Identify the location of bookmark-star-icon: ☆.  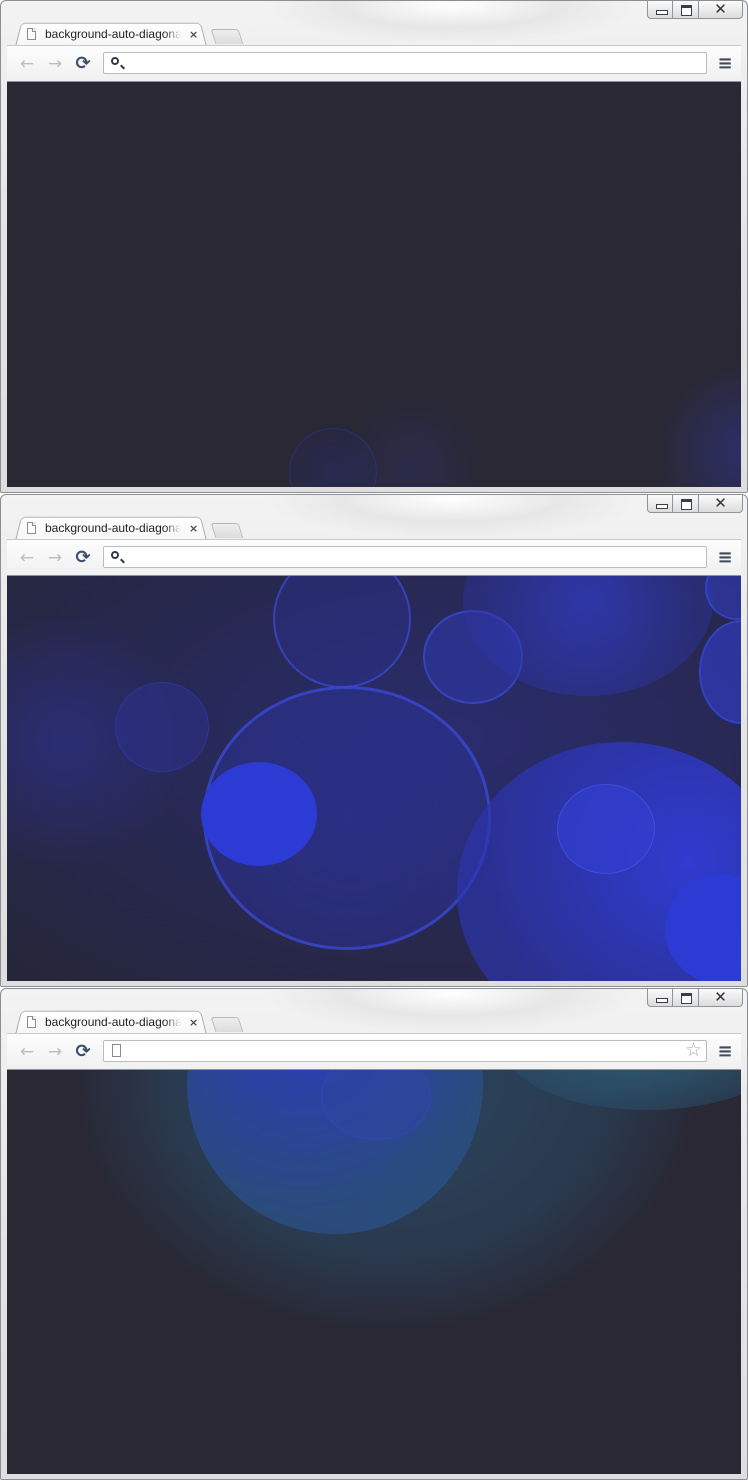
(693, 1050).